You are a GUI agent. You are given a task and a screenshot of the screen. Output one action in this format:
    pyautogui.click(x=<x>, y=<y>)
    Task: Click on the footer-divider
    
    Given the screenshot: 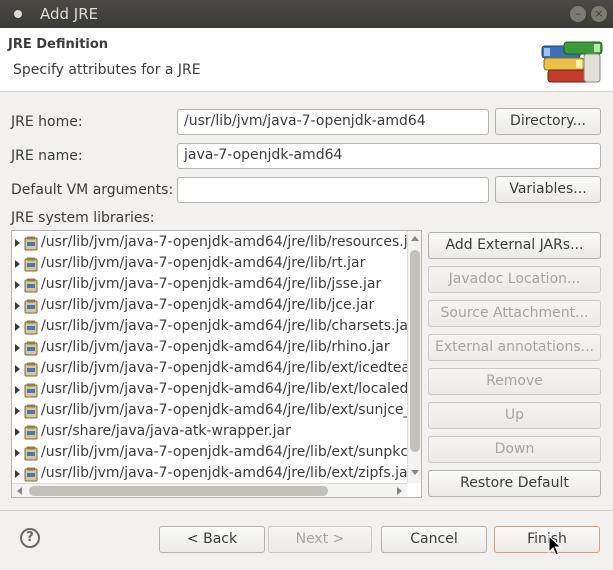 What is the action you would take?
    pyautogui.click(x=306, y=510)
    